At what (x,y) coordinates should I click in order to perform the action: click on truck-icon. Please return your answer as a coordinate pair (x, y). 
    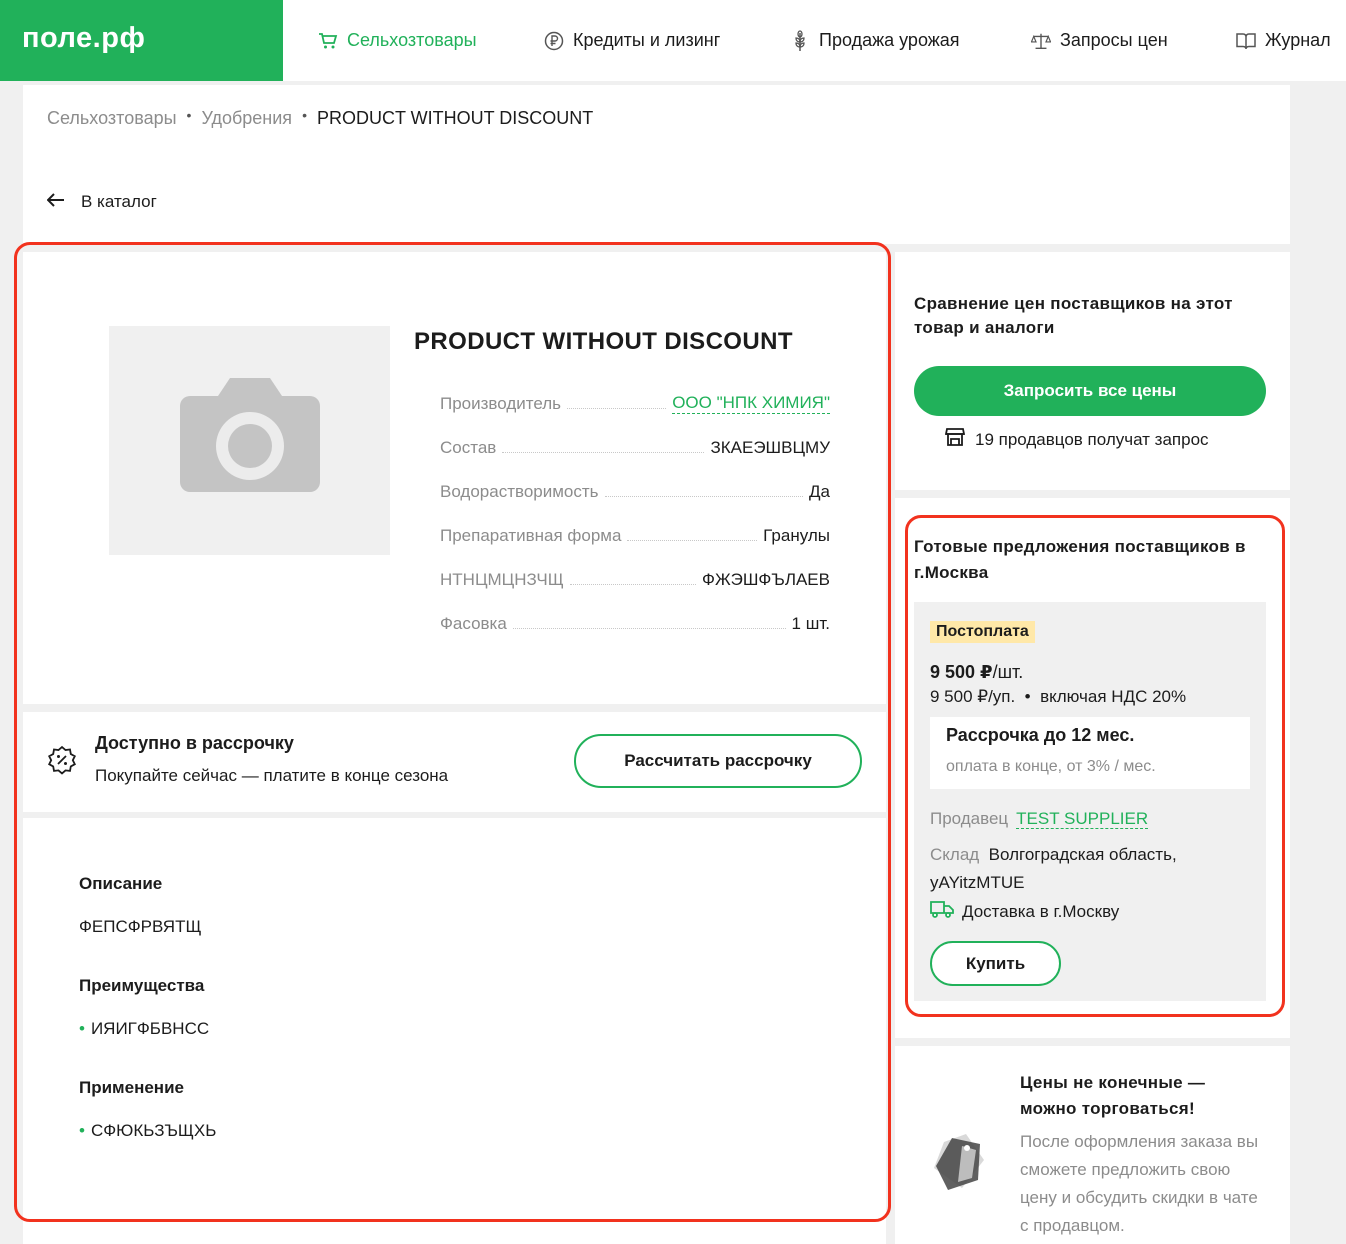
    Looking at the image, I should click on (942, 911).